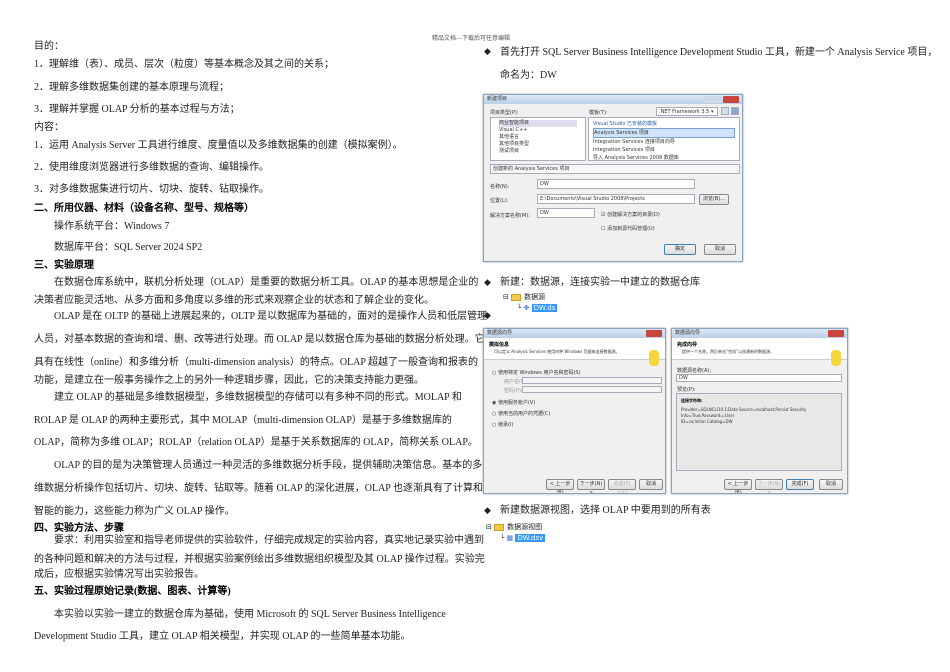  I want to click on password-input, so click(592, 389).